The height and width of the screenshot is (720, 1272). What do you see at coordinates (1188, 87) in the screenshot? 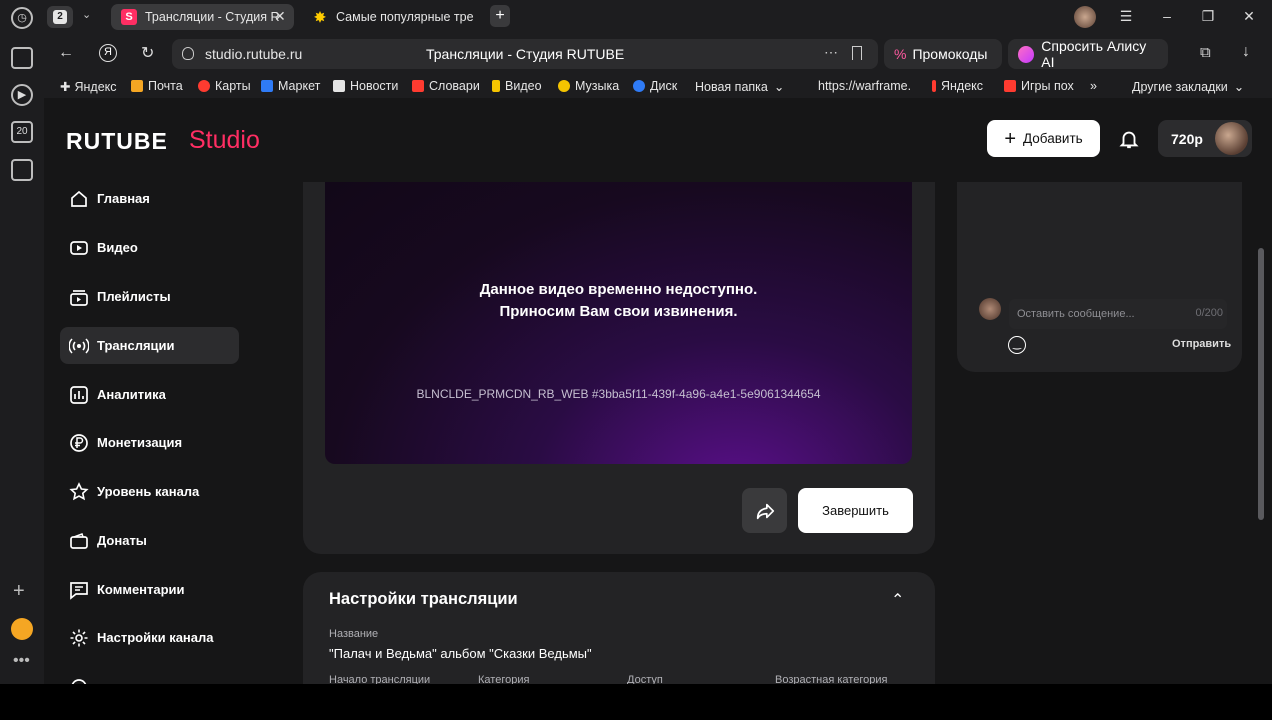
I see `other-bookmarks: Другие закладки ⌄` at bounding box center [1188, 87].